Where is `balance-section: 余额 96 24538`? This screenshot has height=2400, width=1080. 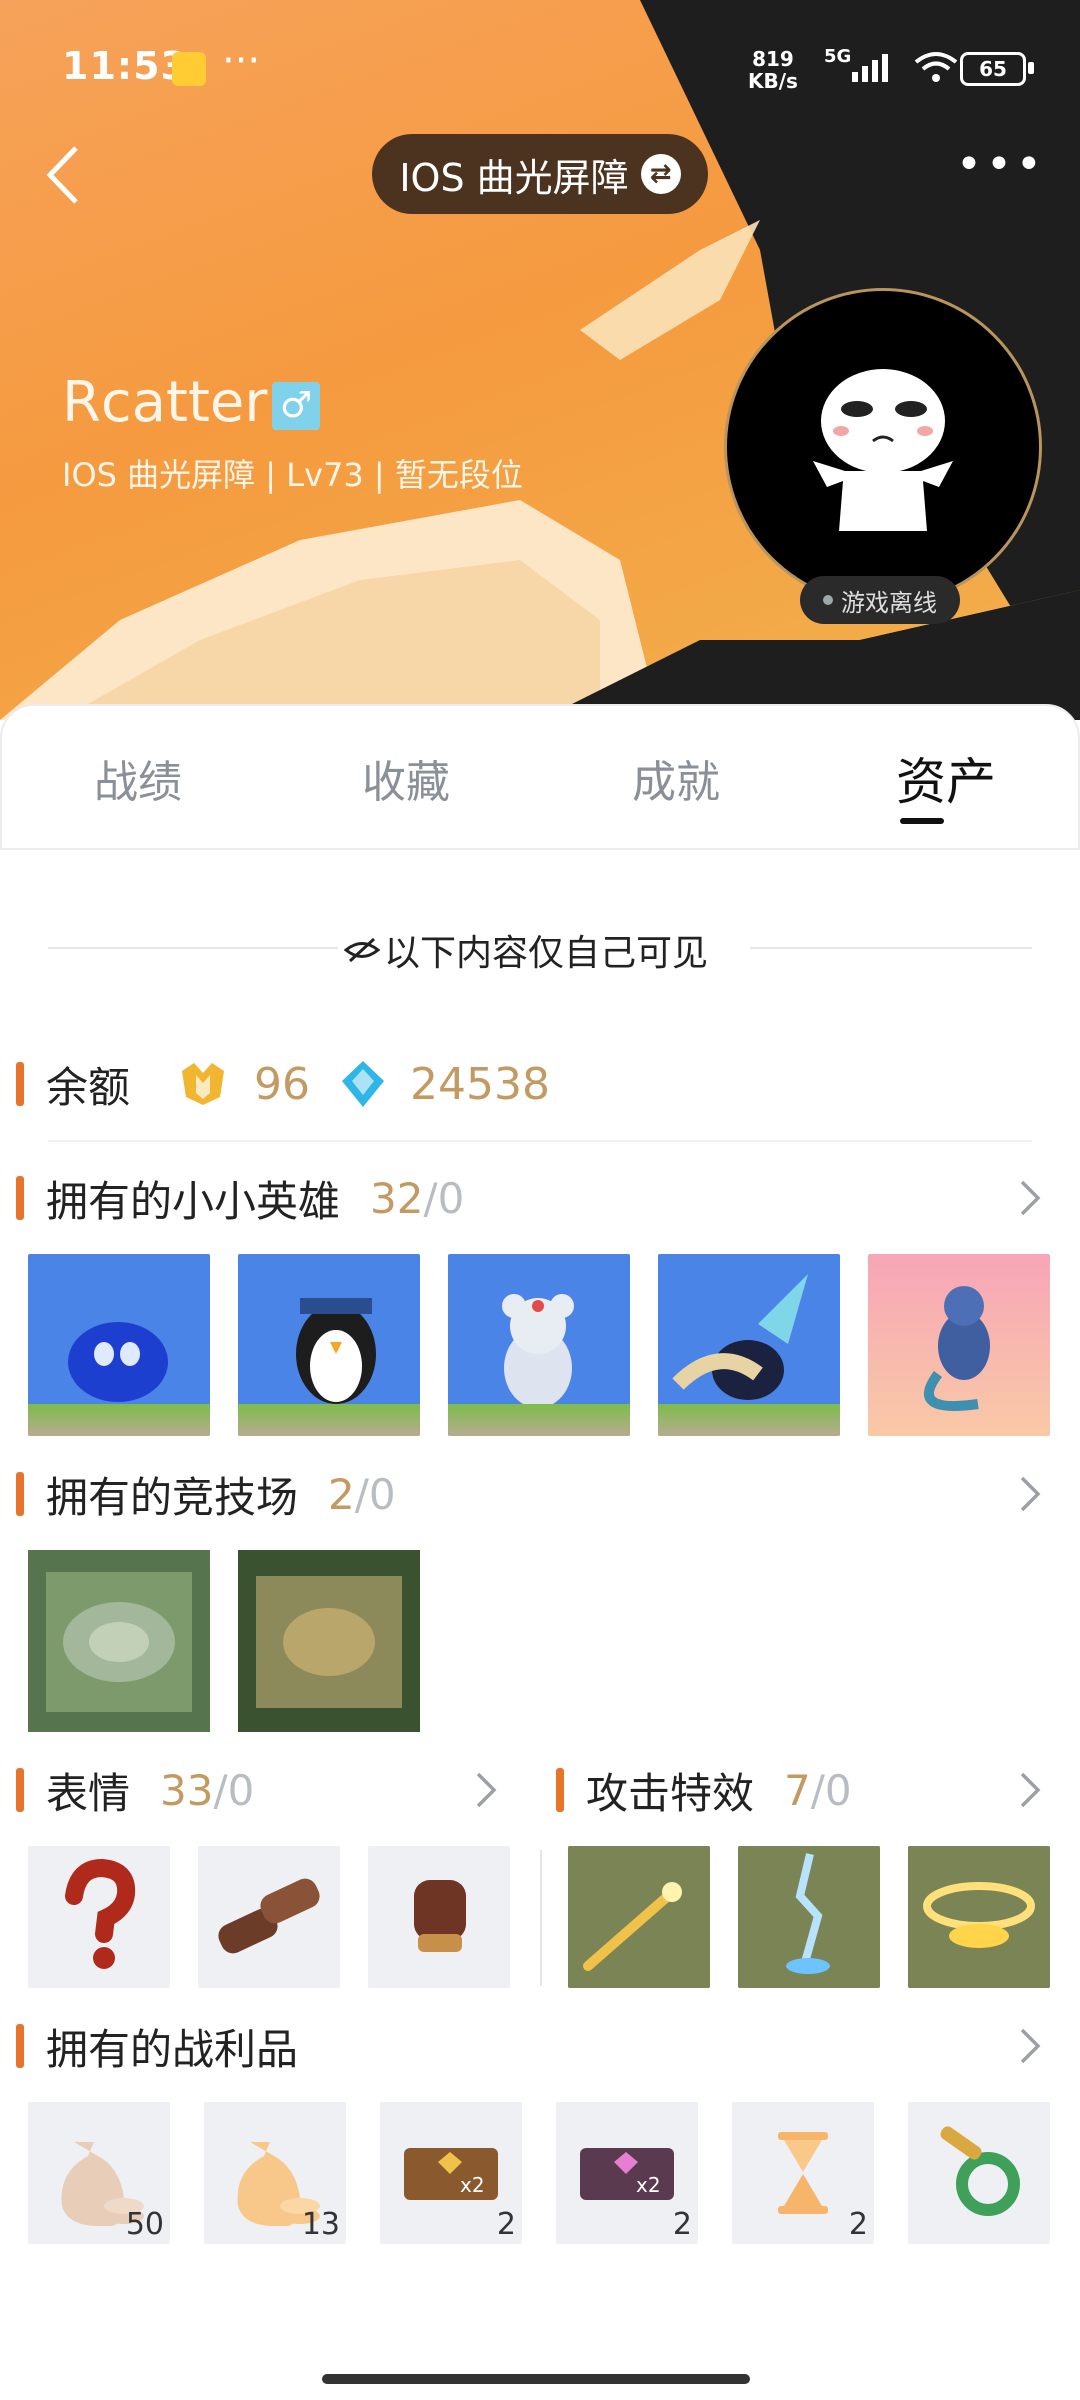
balance-section: 余额 96 24538 is located at coordinates (283, 1085).